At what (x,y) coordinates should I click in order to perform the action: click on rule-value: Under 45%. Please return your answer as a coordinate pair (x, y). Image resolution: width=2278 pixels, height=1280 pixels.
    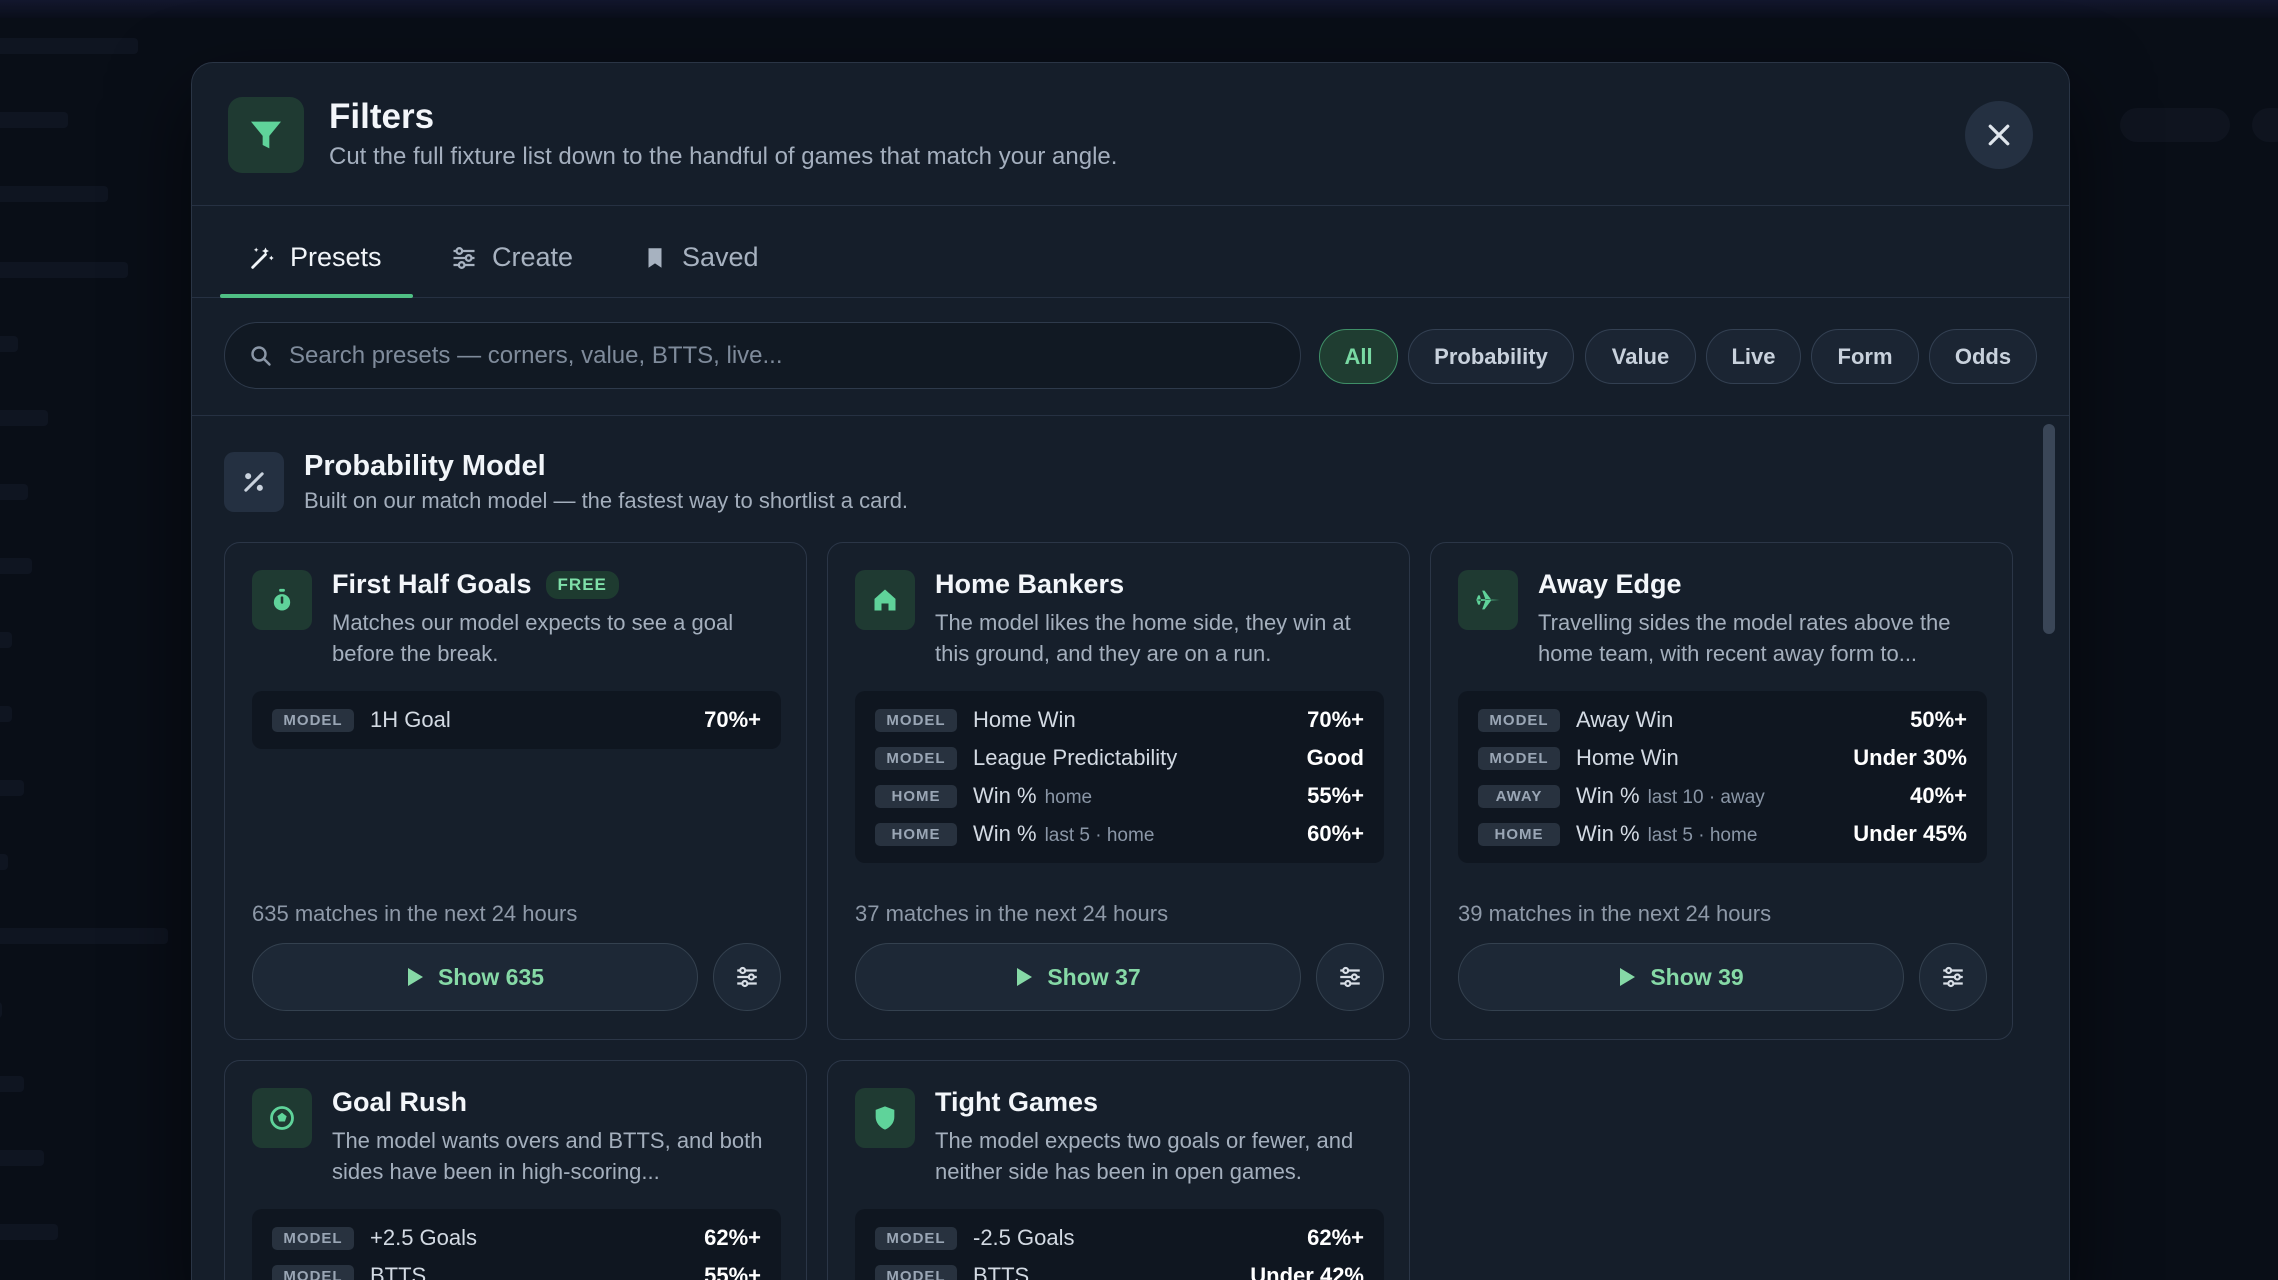
    Looking at the image, I should click on (1910, 833).